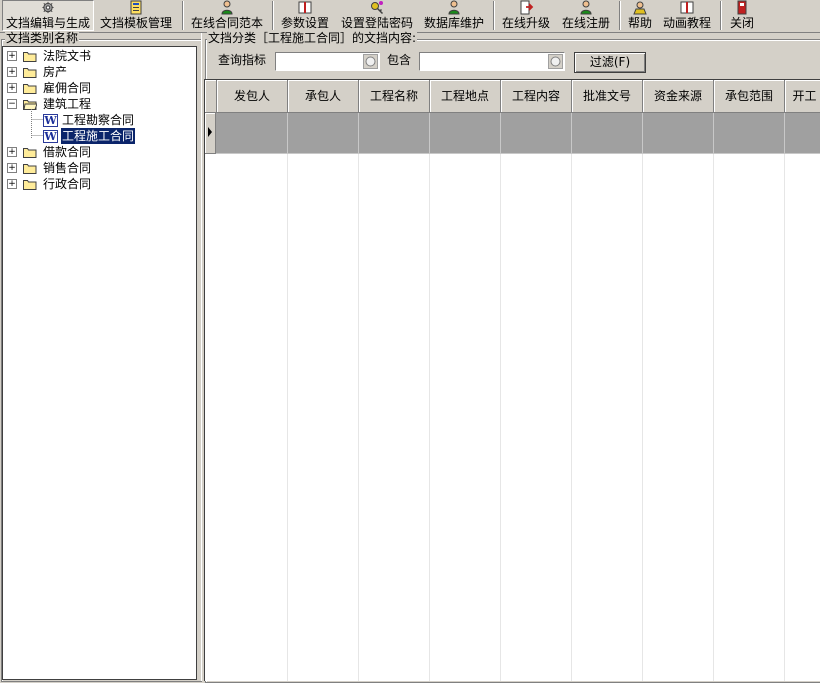  Describe the element at coordinates (312, 38) in the screenshot. I see `content-panel-title: 文挡分类［工程施工合同］的文挡内容:` at that location.